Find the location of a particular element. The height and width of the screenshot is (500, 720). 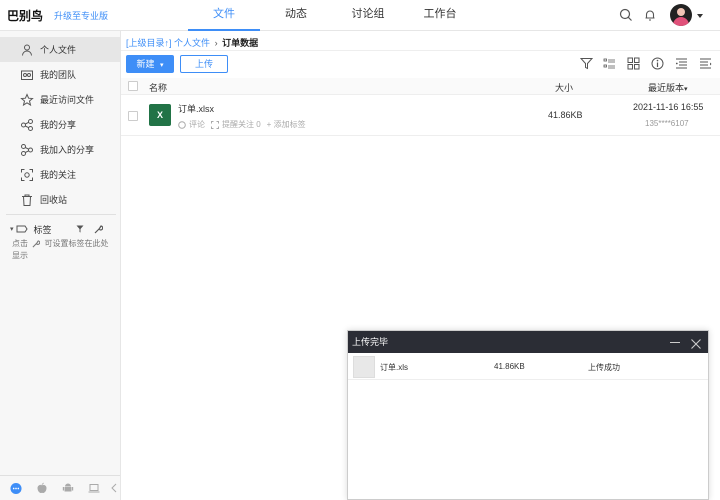

new-button: 新建 ▾ is located at coordinates (150, 64).